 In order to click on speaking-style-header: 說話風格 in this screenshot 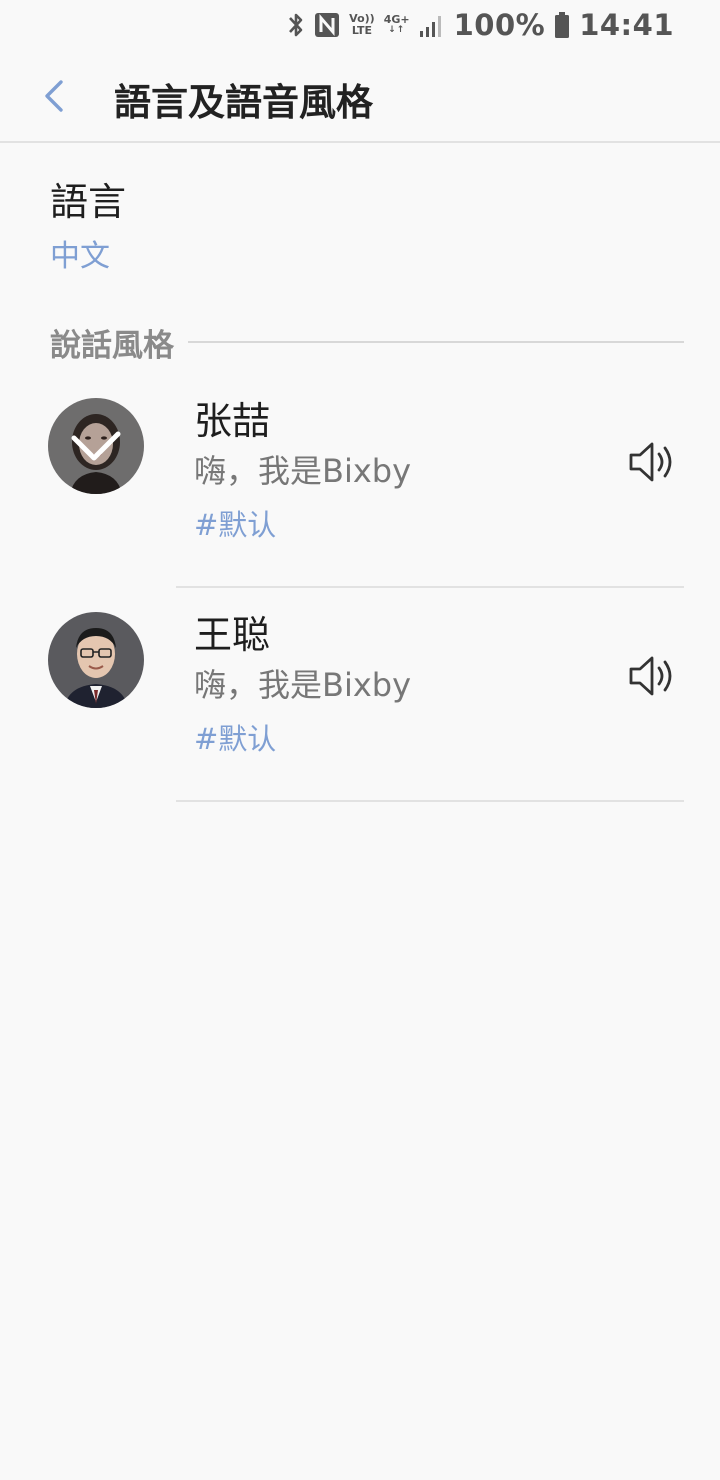, I will do `click(367, 343)`.